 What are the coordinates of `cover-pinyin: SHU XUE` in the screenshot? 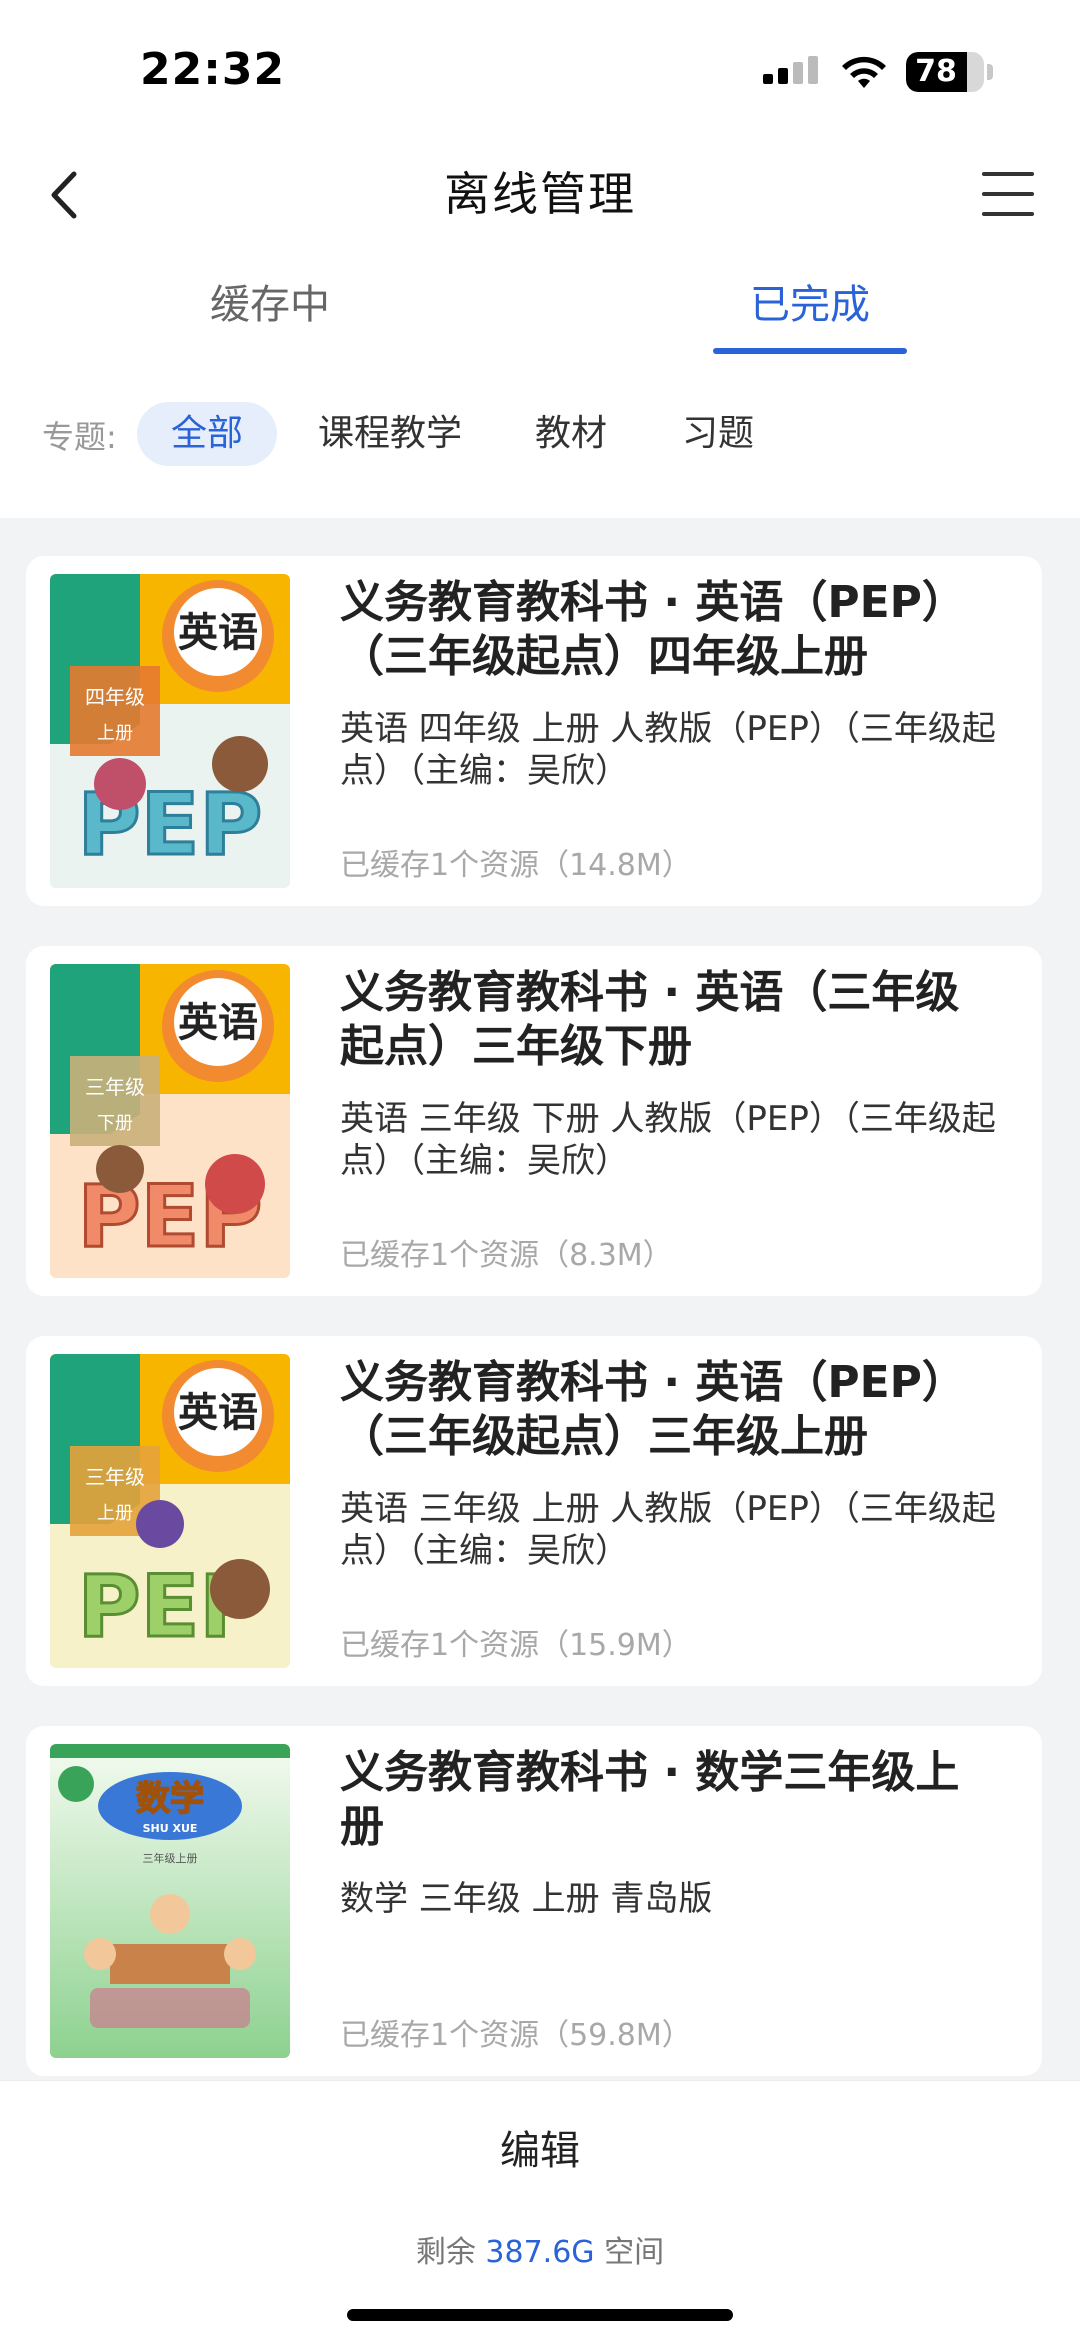 It's located at (170, 1828).